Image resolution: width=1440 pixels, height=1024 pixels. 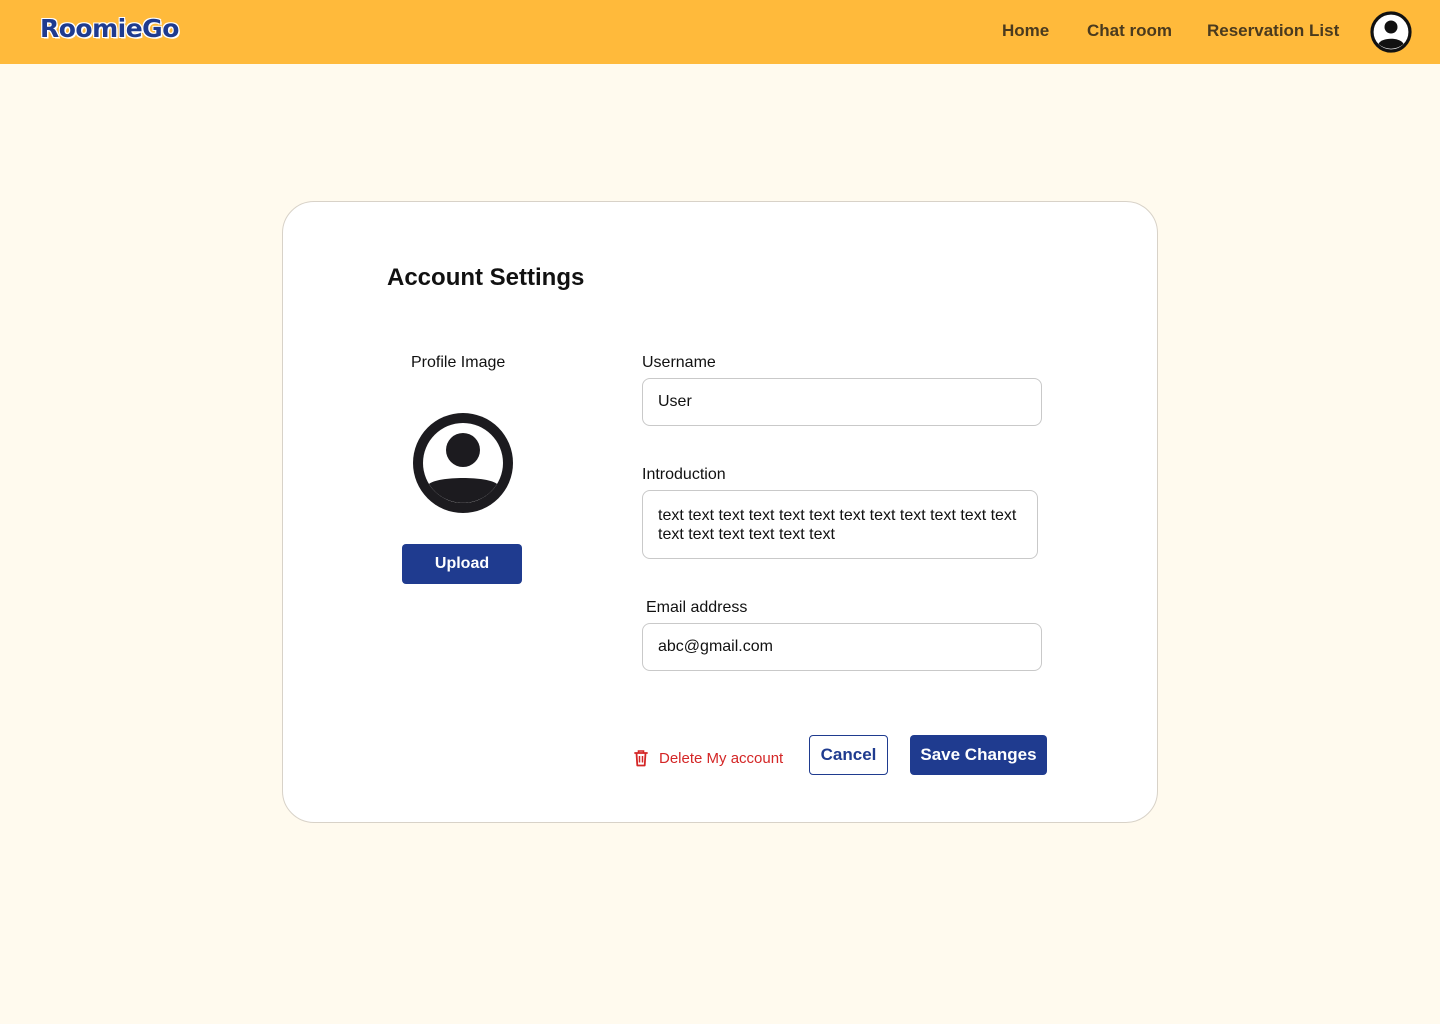 What do you see at coordinates (848, 755) in the screenshot?
I see `cancel-button: Cancel` at bounding box center [848, 755].